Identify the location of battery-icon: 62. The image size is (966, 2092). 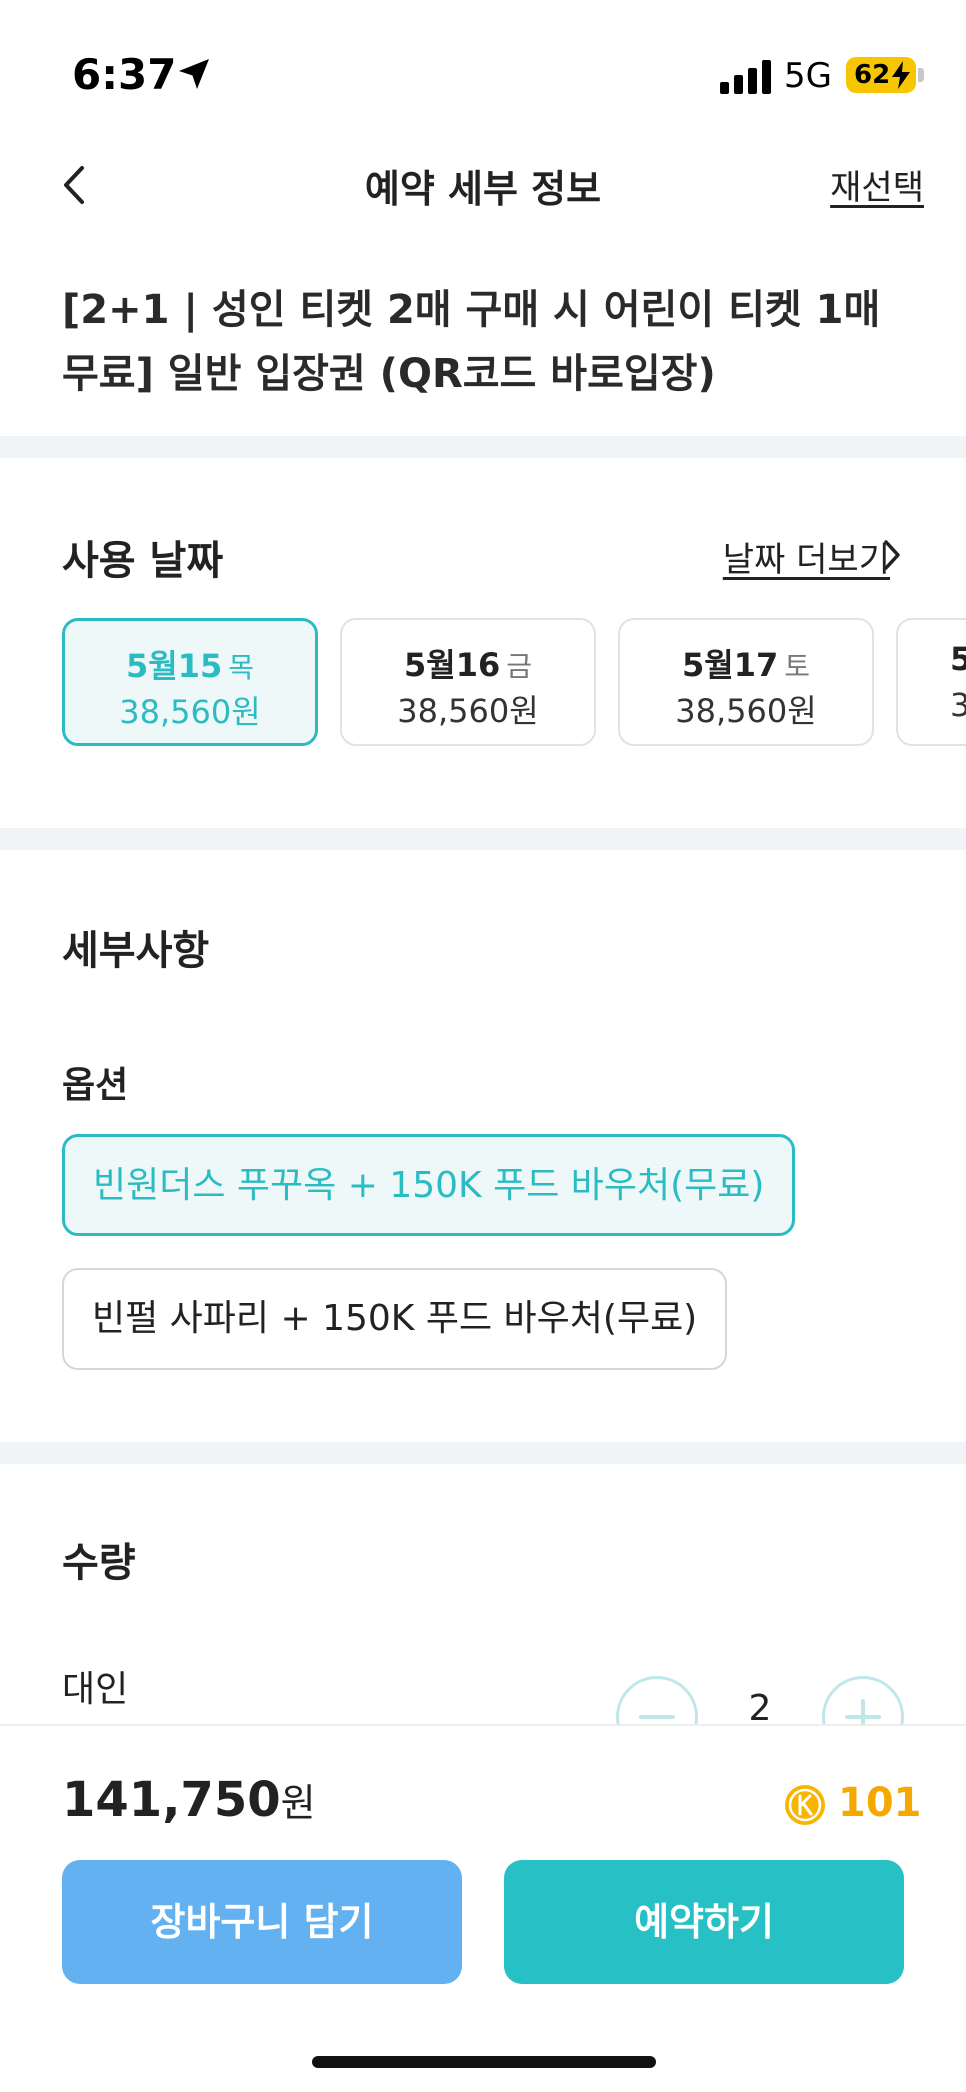
(881, 75).